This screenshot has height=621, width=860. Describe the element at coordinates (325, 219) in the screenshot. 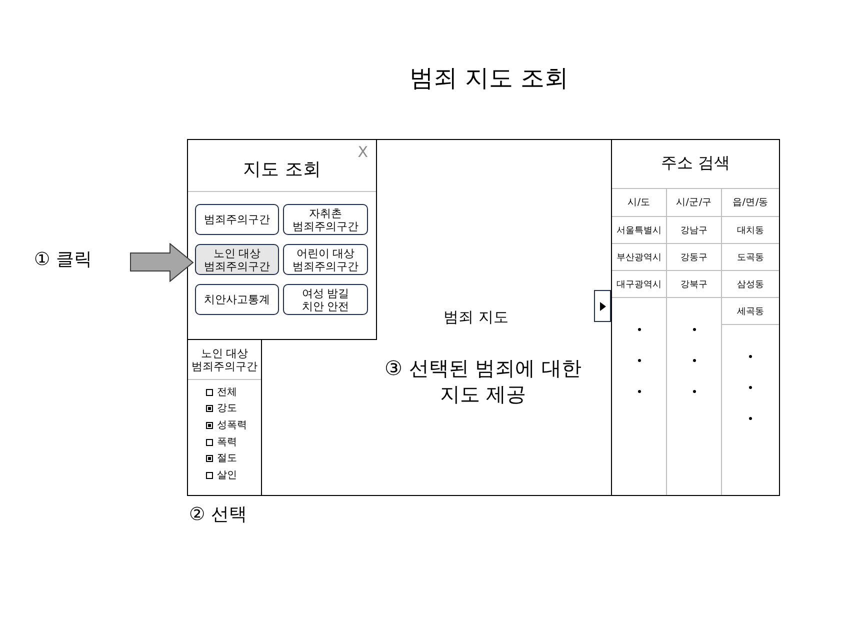

I see `category-button: 자취촌 범죄주의구간` at that location.